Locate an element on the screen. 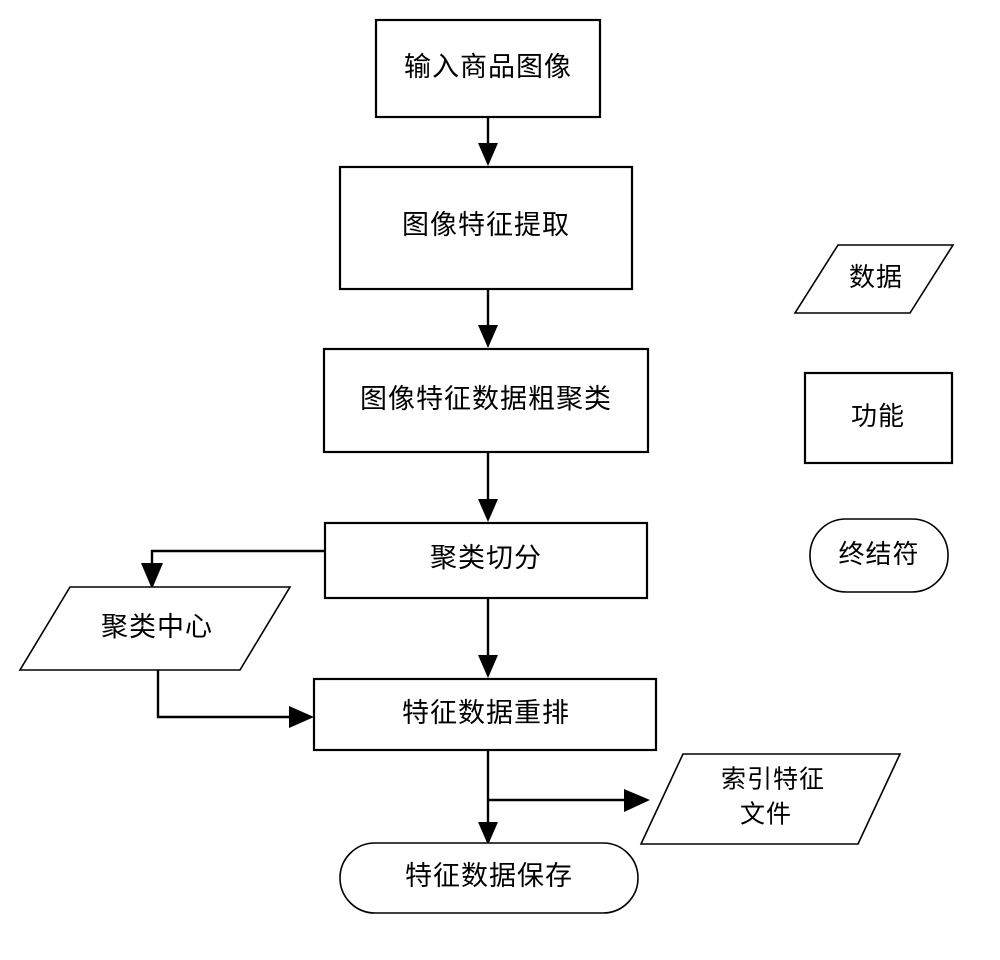 The width and height of the screenshot is (1000, 960). edge-center-to-reorder is located at coordinates (235, 699).